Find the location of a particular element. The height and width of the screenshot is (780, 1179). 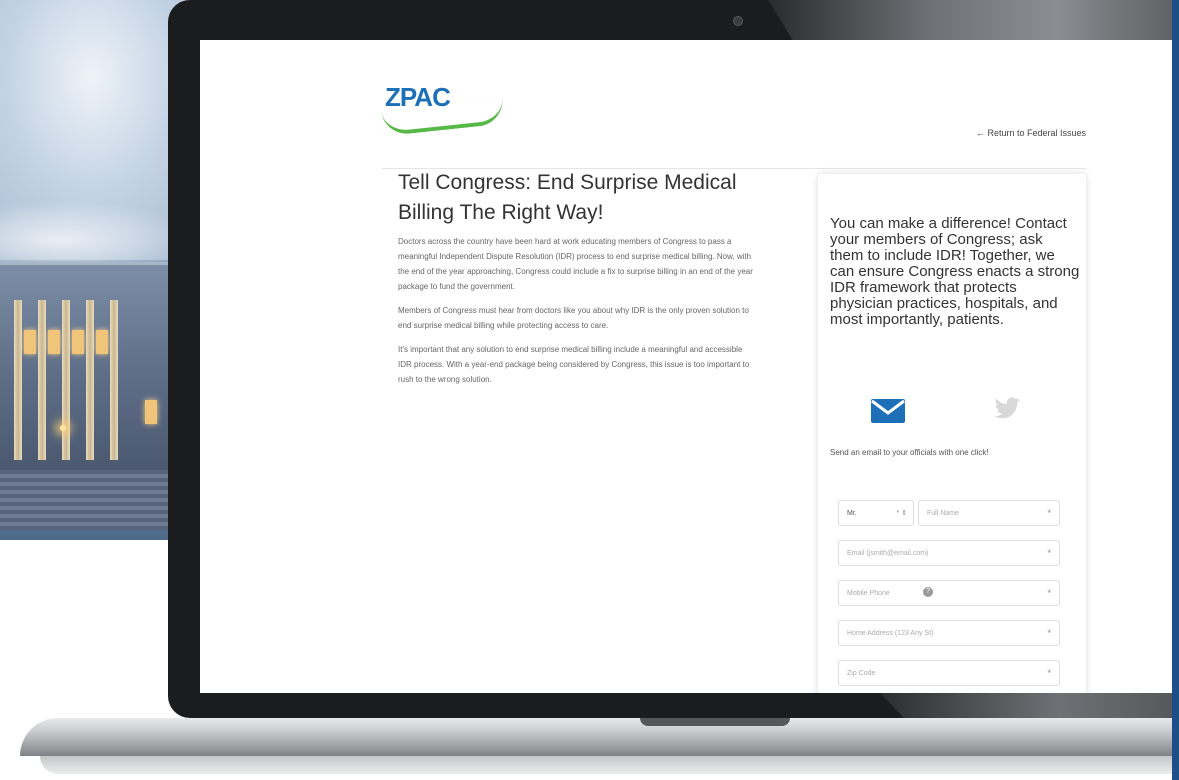

capitol-steps is located at coordinates (85, 500).